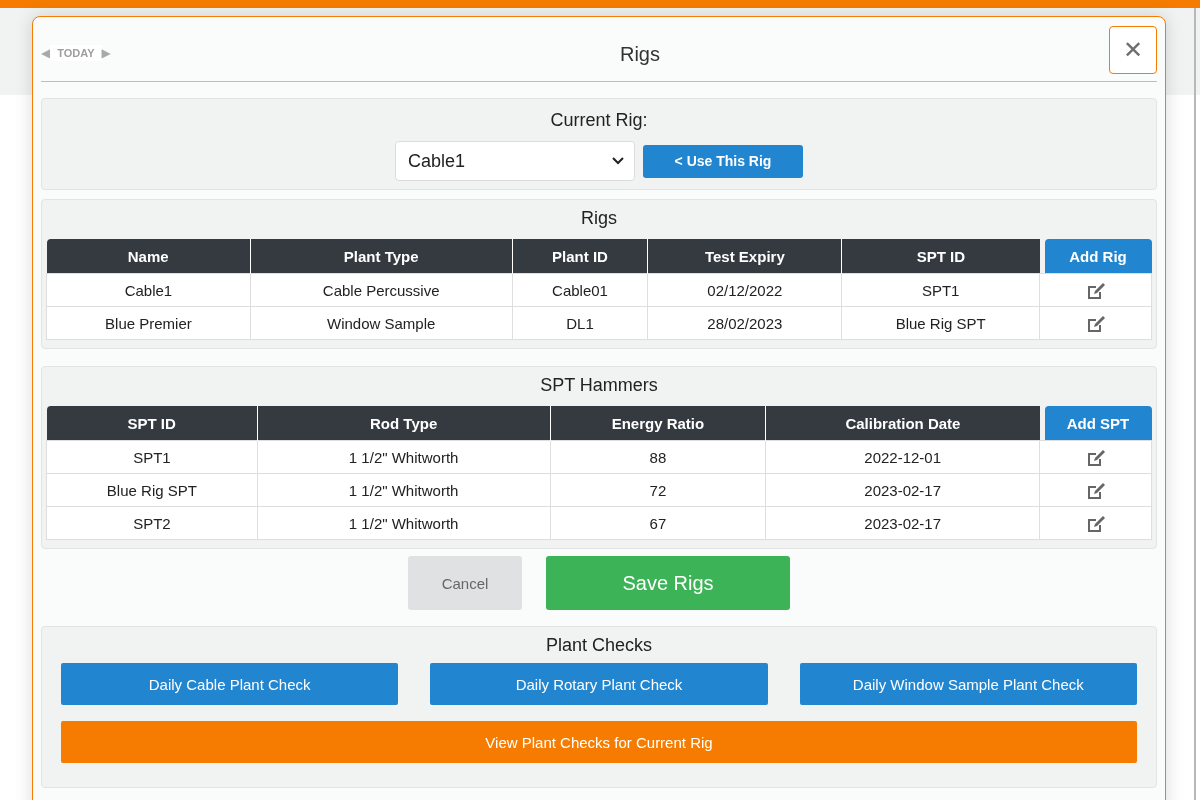 The image size is (1200, 800). What do you see at coordinates (152, 523) in the screenshot?
I see `table-cell: SPT2` at bounding box center [152, 523].